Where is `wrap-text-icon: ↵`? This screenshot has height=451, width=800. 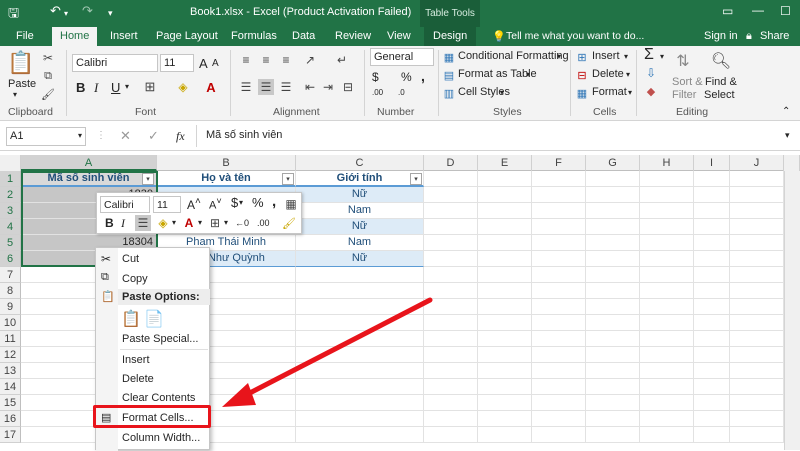 wrap-text-icon: ↵ is located at coordinates (342, 60).